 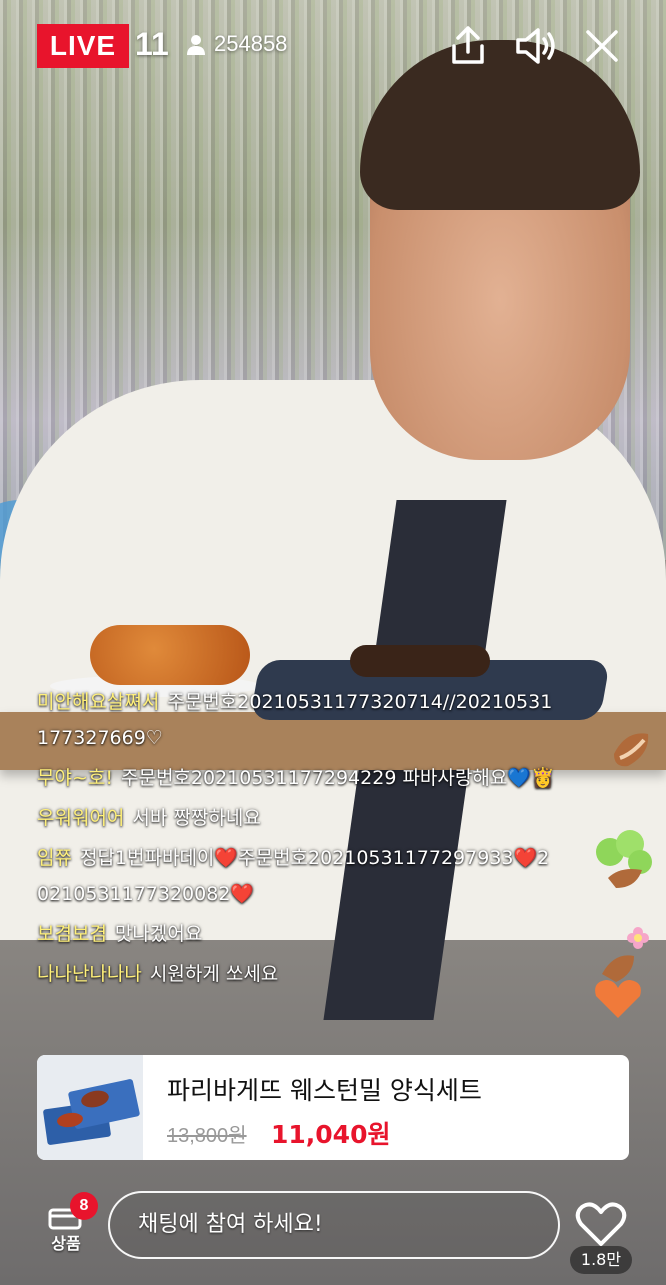 What do you see at coordinates (89, 974) in the screenshot?
I see `chat-username: 나나난나나나` at bounding box center [89, 974].